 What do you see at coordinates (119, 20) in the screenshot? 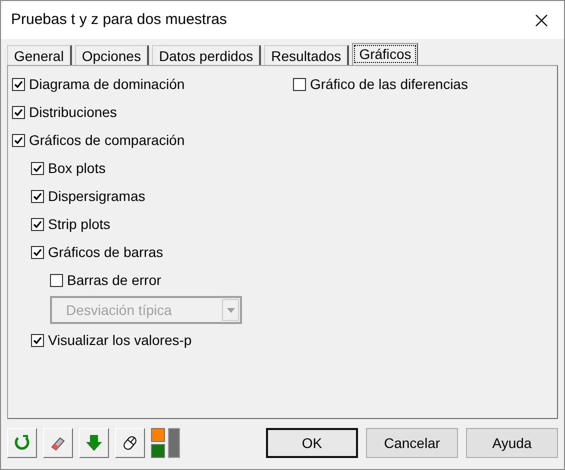
I see `window-title: Pruebas t y z para dos muestras` at bounding box center [119, 20].